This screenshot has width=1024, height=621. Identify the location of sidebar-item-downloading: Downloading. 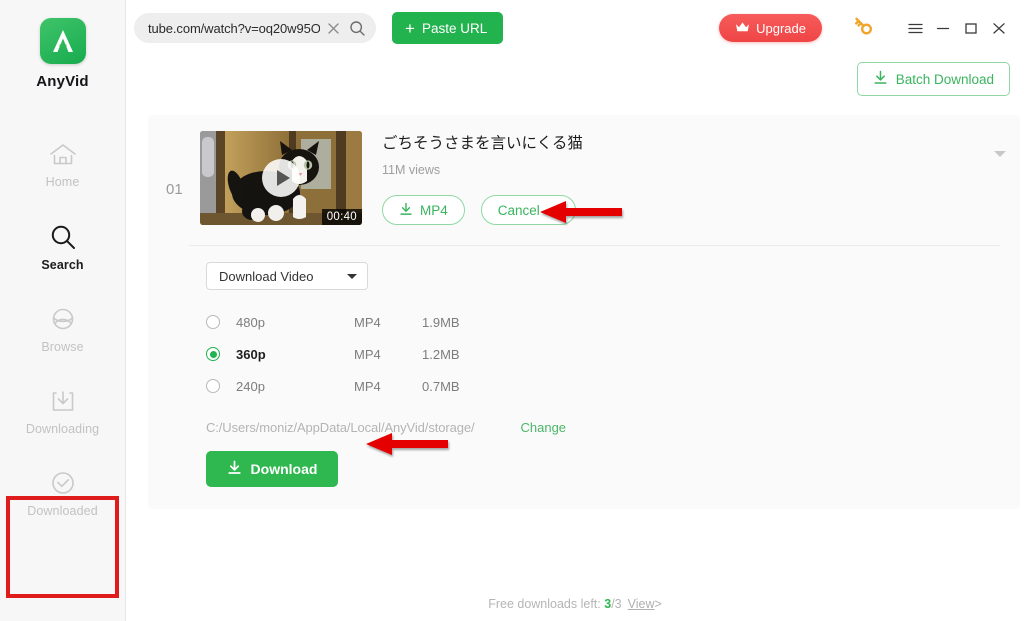
(62, 411).